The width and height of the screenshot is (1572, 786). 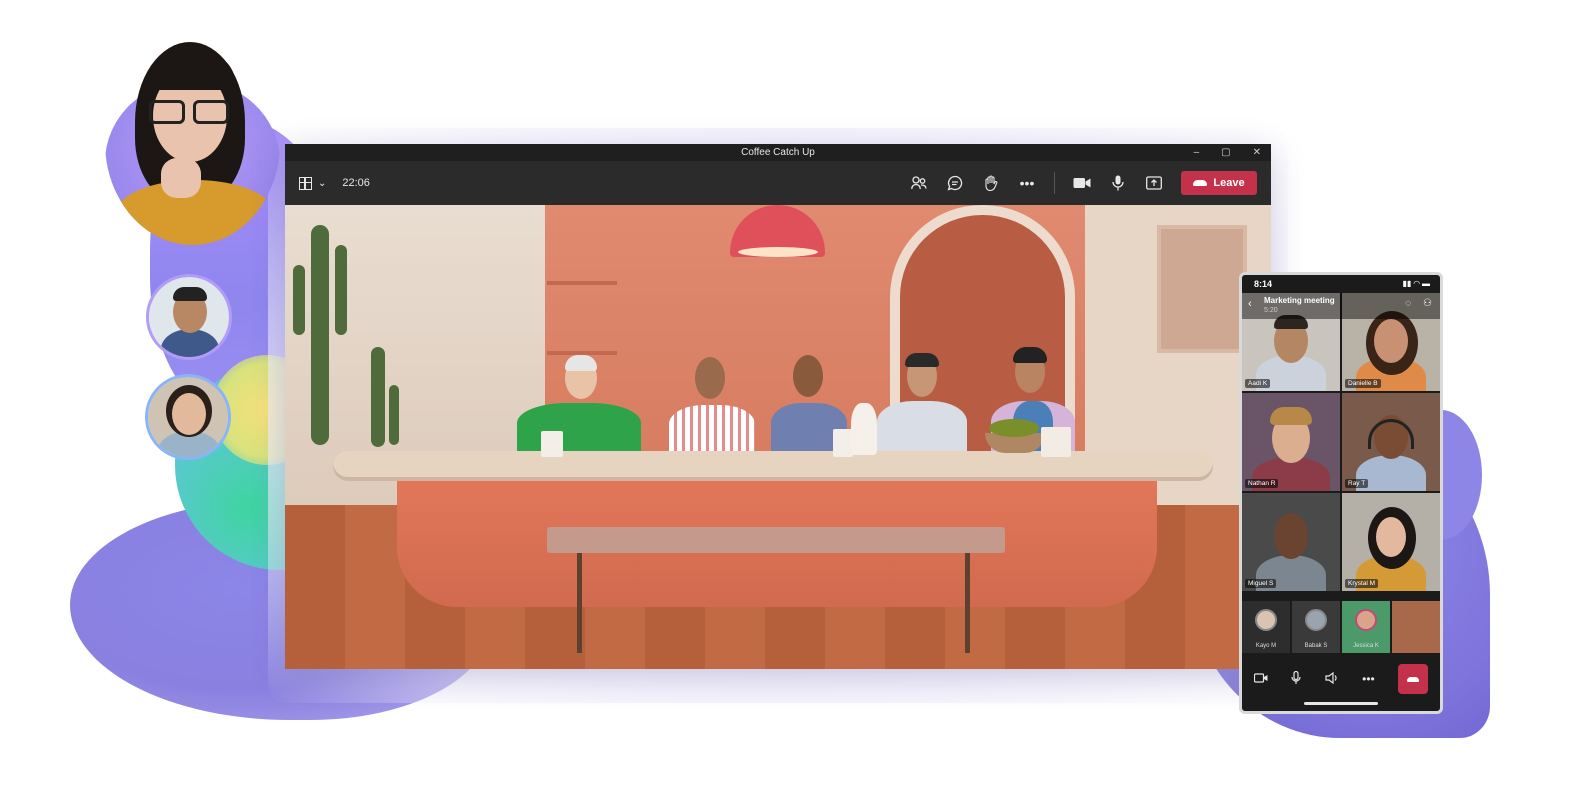 What do you see at coordinates (1316, 627) in the screenshot?
I see `mini-participant: Babak S` at bounding box center [1316, 627].